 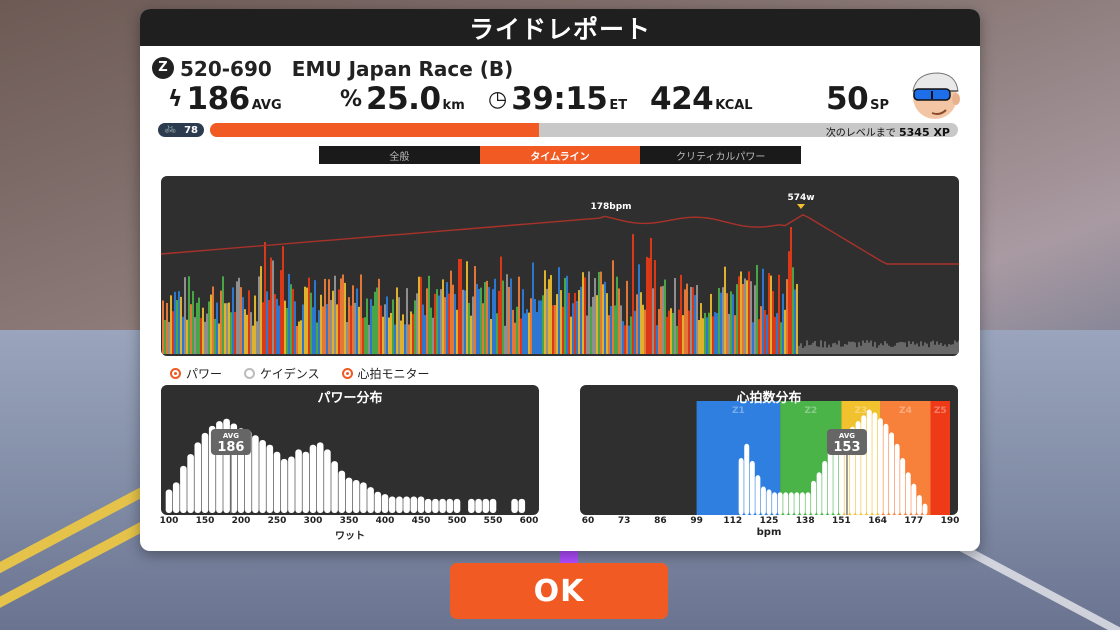 I want to click on stat-sp: 50 SP, so click(x=857, y=99).